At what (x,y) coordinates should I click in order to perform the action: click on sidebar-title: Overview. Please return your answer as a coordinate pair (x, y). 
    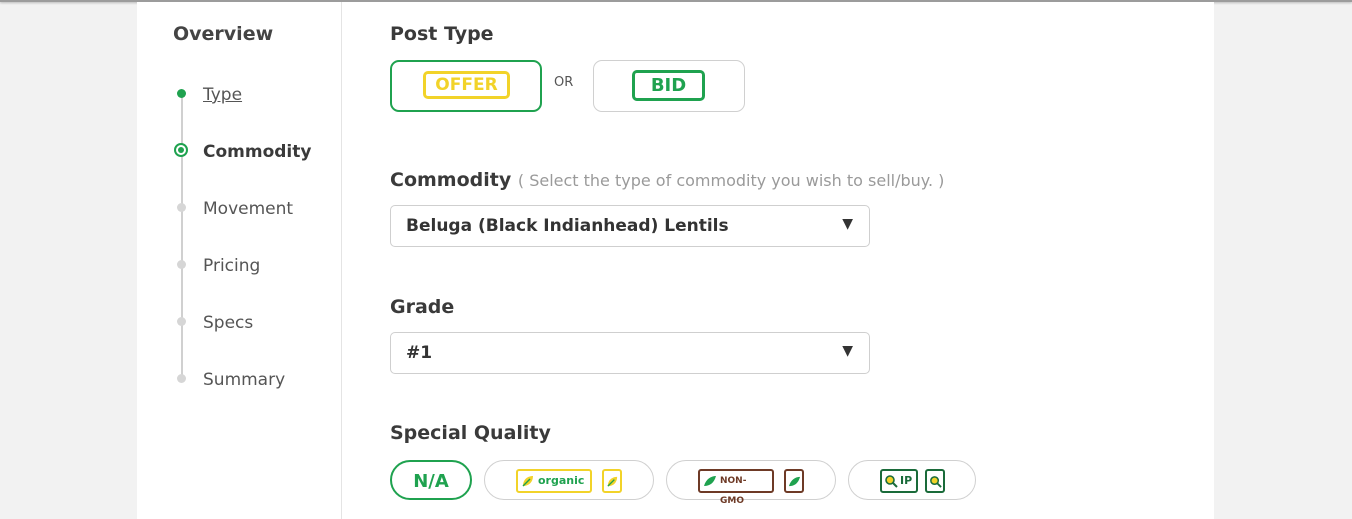
    Looking at the image, I should click on (223, 34).